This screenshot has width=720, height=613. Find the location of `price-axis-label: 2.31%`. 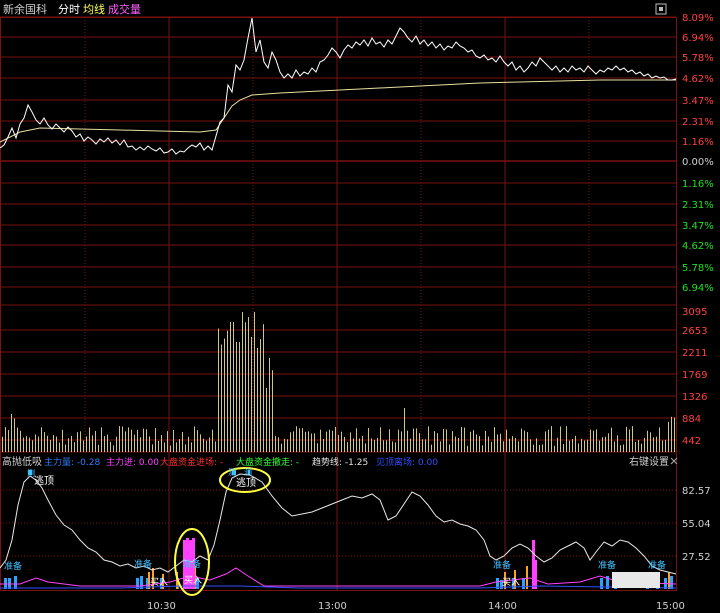

price-axis-label: 2.31% is located at coordinates (698, 122).